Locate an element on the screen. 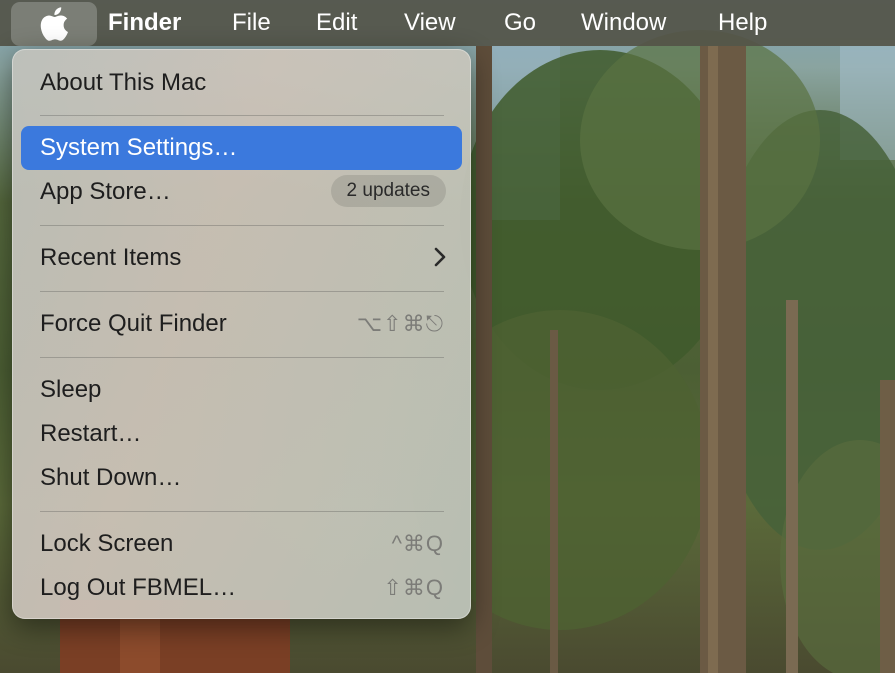 This screenshot has width=895, height=673. menubar-edit: Edit is located at coordinates (336, 23).